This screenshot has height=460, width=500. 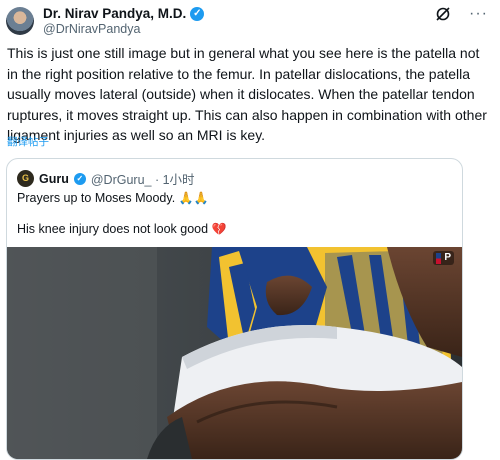 What do you see at coordinates (54, 179) in the screenshot?
I see `quote-author-name: Guru` at bounding box center [54, 179].